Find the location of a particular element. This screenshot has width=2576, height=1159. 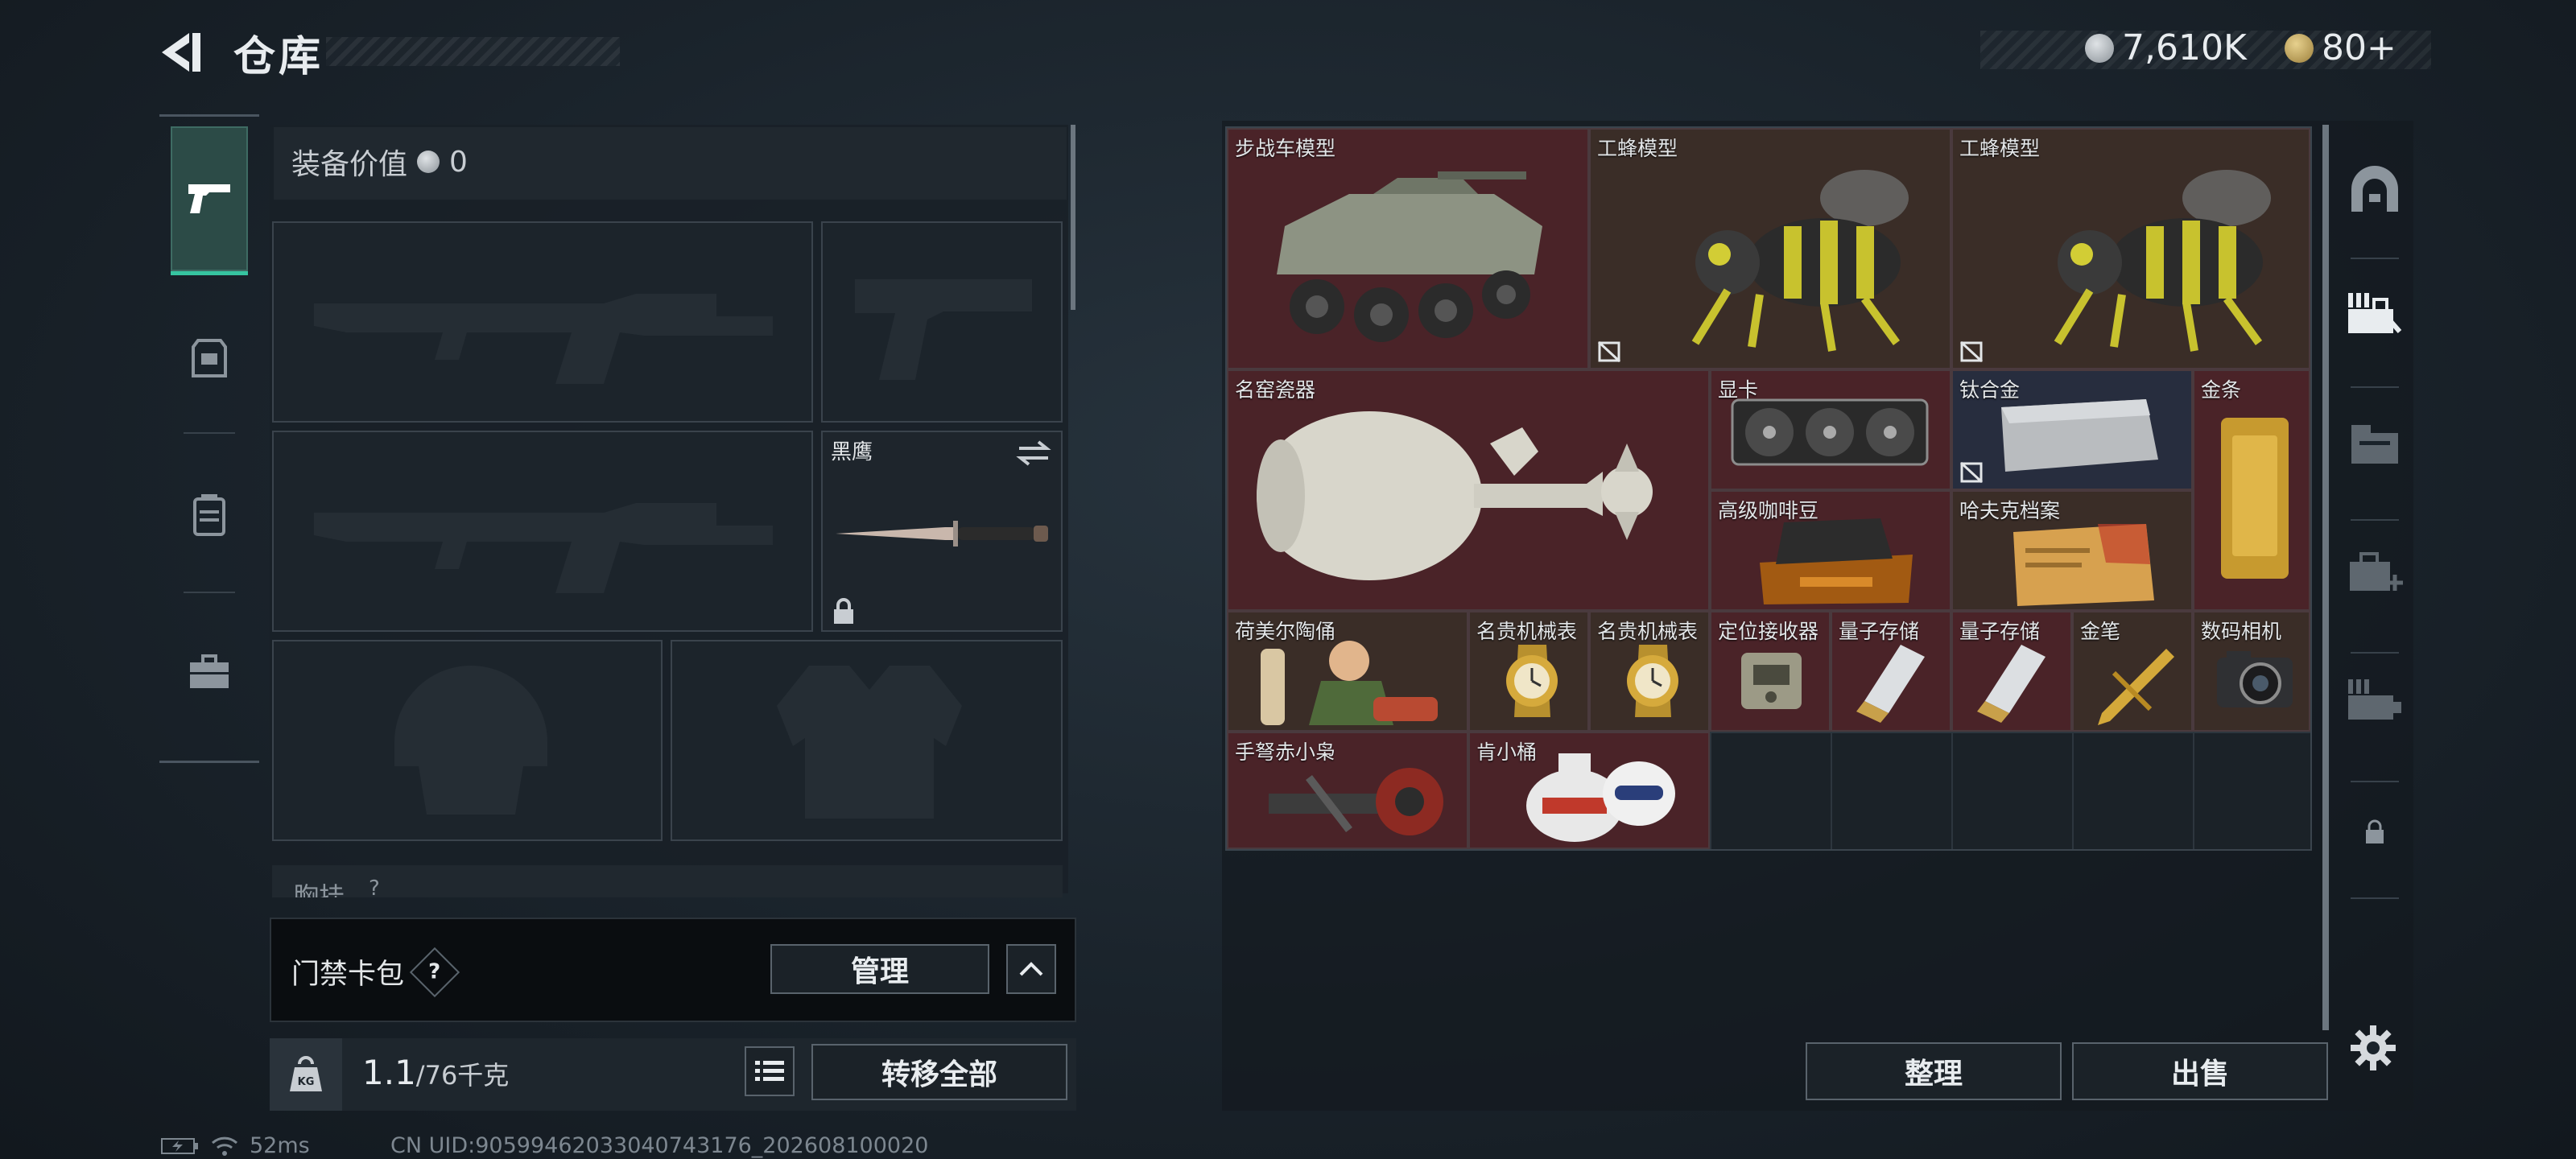

status-bar: 52ms is located at coordinates (235, 1145).